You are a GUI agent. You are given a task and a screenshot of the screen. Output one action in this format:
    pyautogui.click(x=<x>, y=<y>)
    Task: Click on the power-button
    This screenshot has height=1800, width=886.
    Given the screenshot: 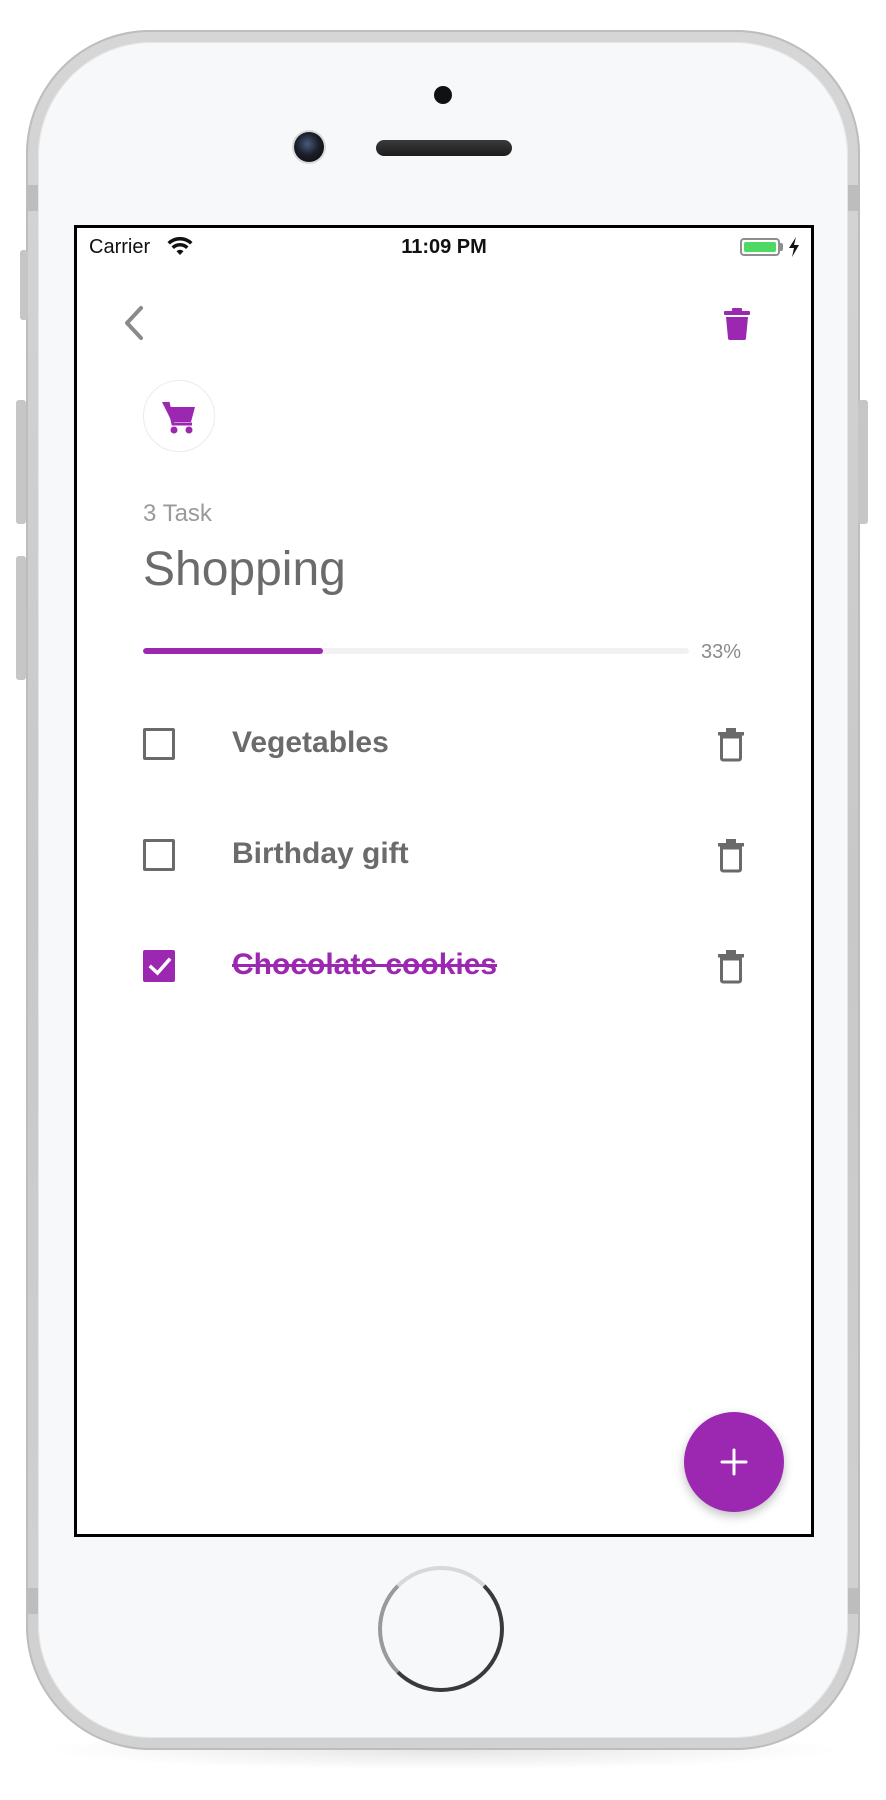 What is the action you would take?
    pyautogui.click(x=863, y=462)
    